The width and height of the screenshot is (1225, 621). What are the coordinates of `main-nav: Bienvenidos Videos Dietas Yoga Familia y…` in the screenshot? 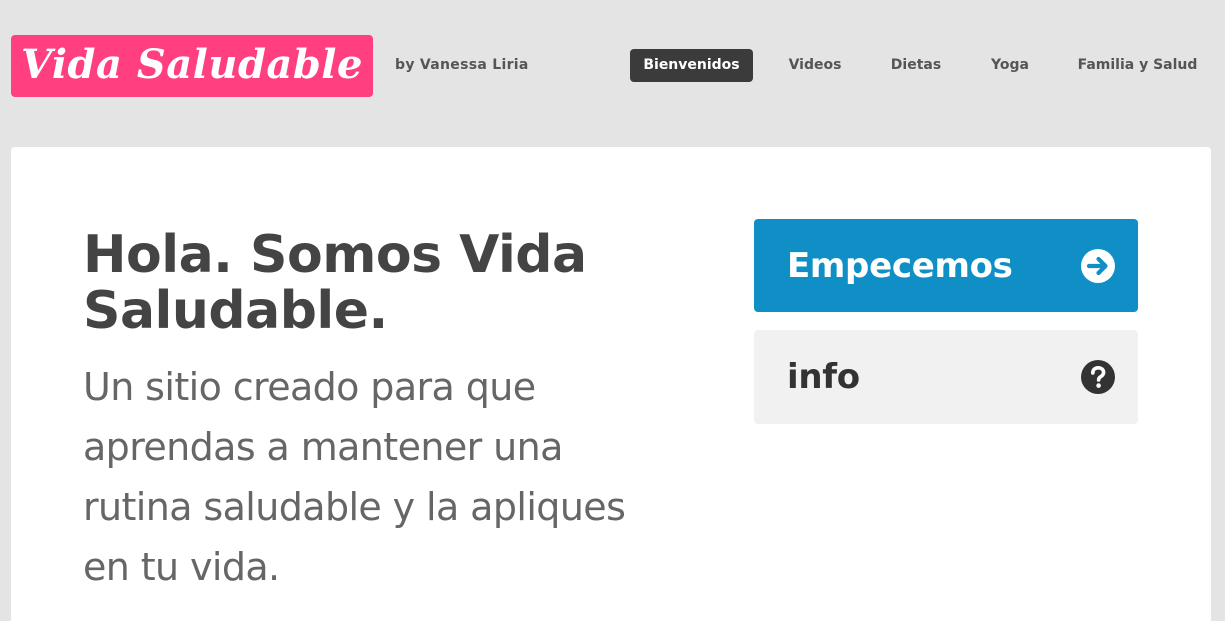 It's located at (612, 65).